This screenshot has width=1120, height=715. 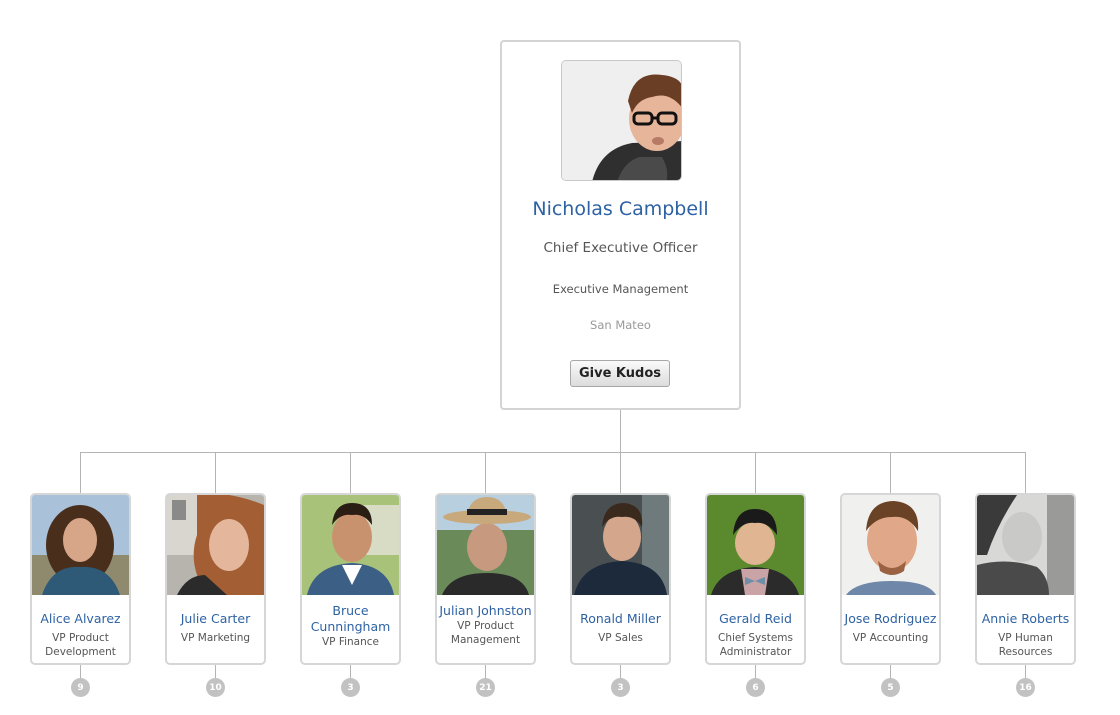 I want to click on employee-title: VP Accounting, so click(x=890, y=638).